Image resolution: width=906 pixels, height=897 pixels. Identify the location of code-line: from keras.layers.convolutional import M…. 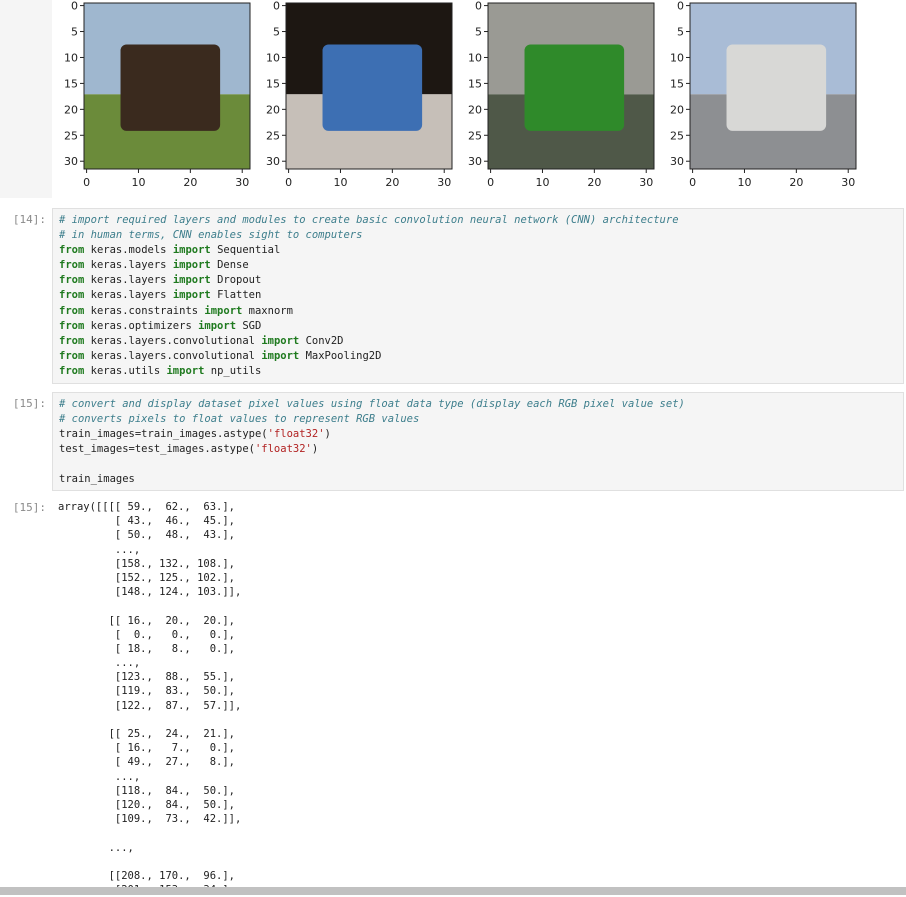
(369, 356).